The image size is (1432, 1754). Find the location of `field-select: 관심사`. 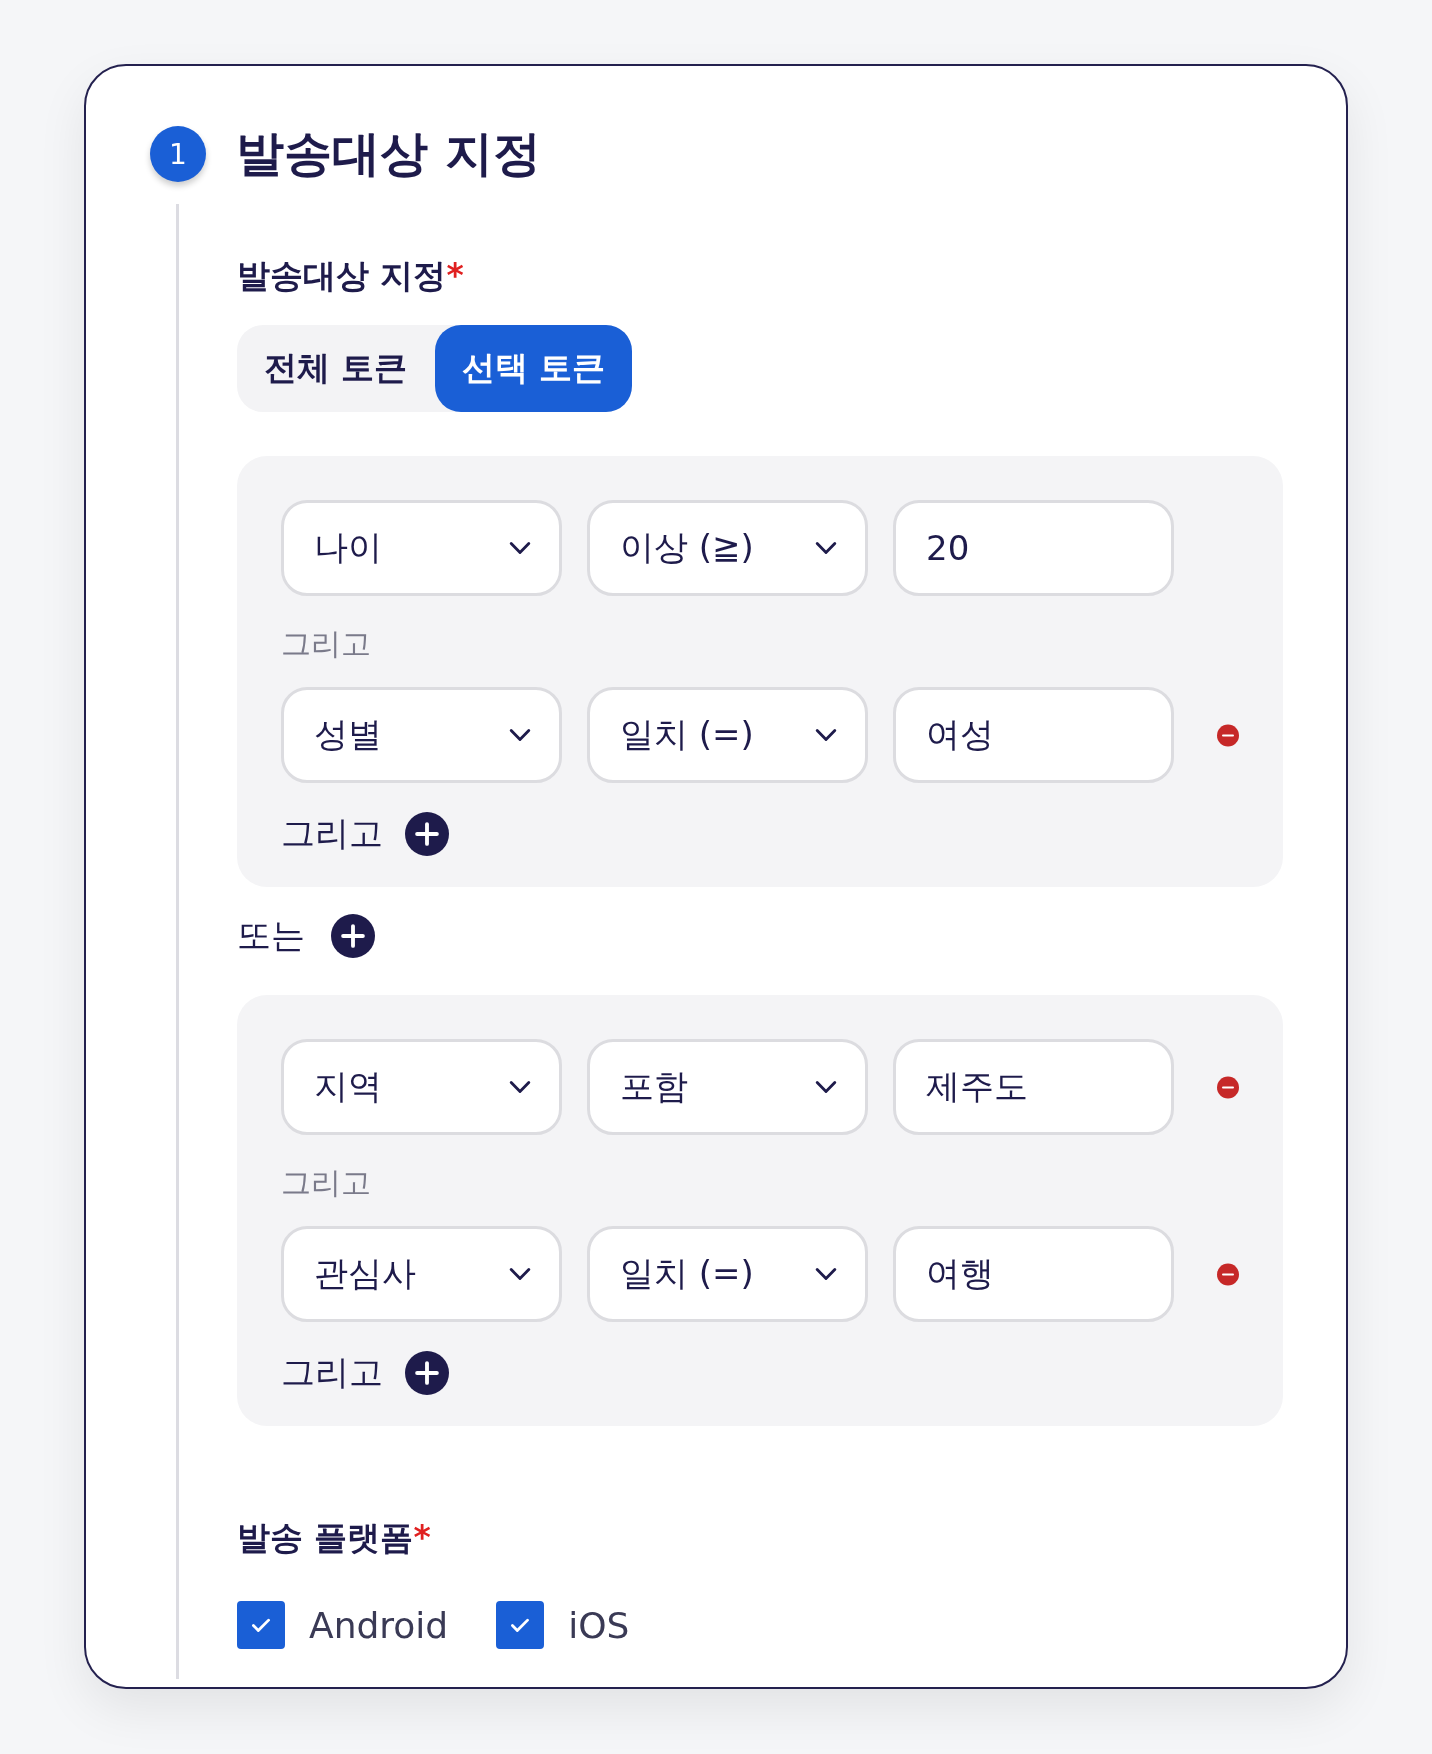

field-select: 관심사 is located at coordinates (421, 1274).